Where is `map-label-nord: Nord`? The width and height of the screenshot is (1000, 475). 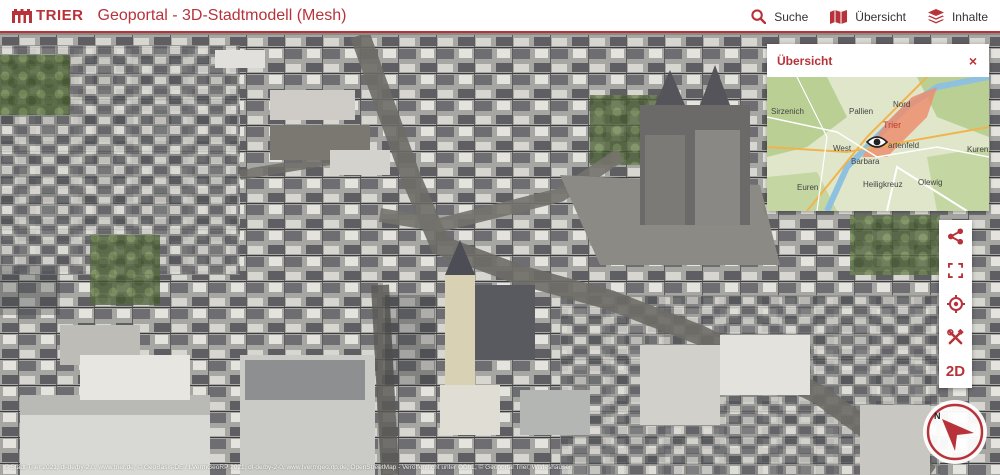 map-label-nord: Nord is located at coordinates (902, 104).